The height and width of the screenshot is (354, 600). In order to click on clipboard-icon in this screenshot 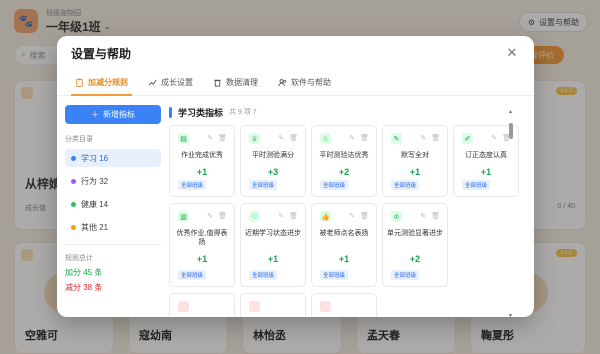, I will do `click(79, 82)`.